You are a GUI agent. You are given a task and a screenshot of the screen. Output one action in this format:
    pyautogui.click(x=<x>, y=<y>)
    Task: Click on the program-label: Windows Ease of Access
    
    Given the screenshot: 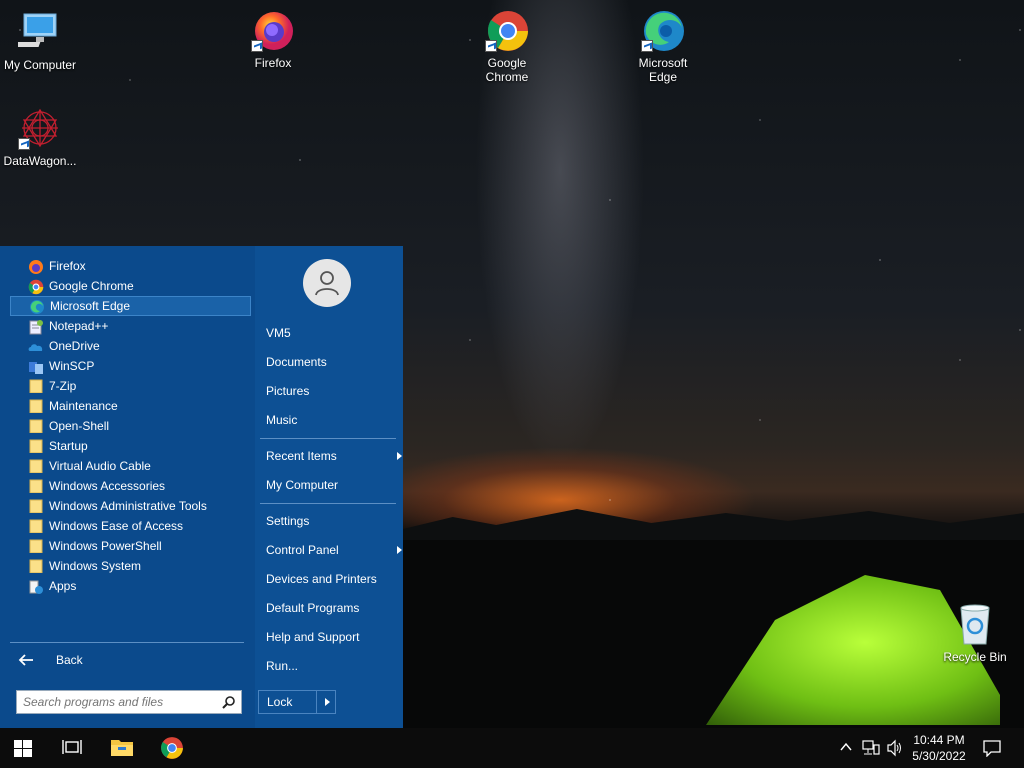 What is the action you would take?
    pyautogui.click(x=116, y=526)
    